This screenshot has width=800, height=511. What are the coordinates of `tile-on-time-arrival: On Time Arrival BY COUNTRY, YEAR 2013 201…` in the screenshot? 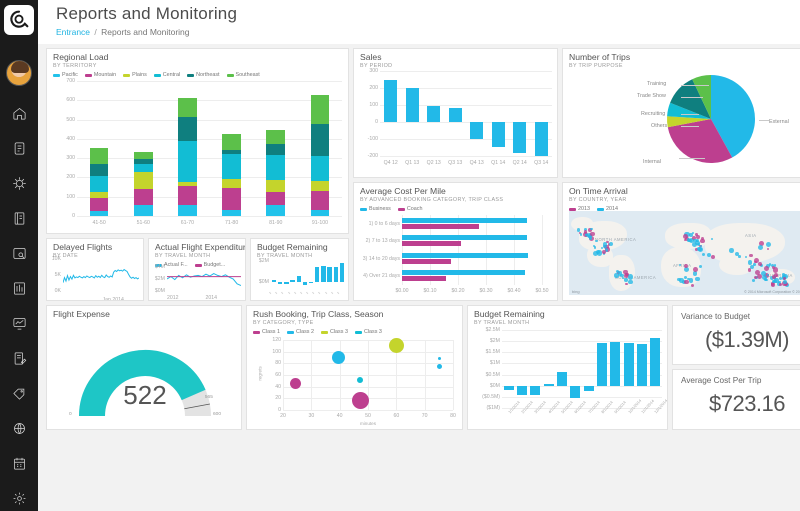 It's located at (681, 241).